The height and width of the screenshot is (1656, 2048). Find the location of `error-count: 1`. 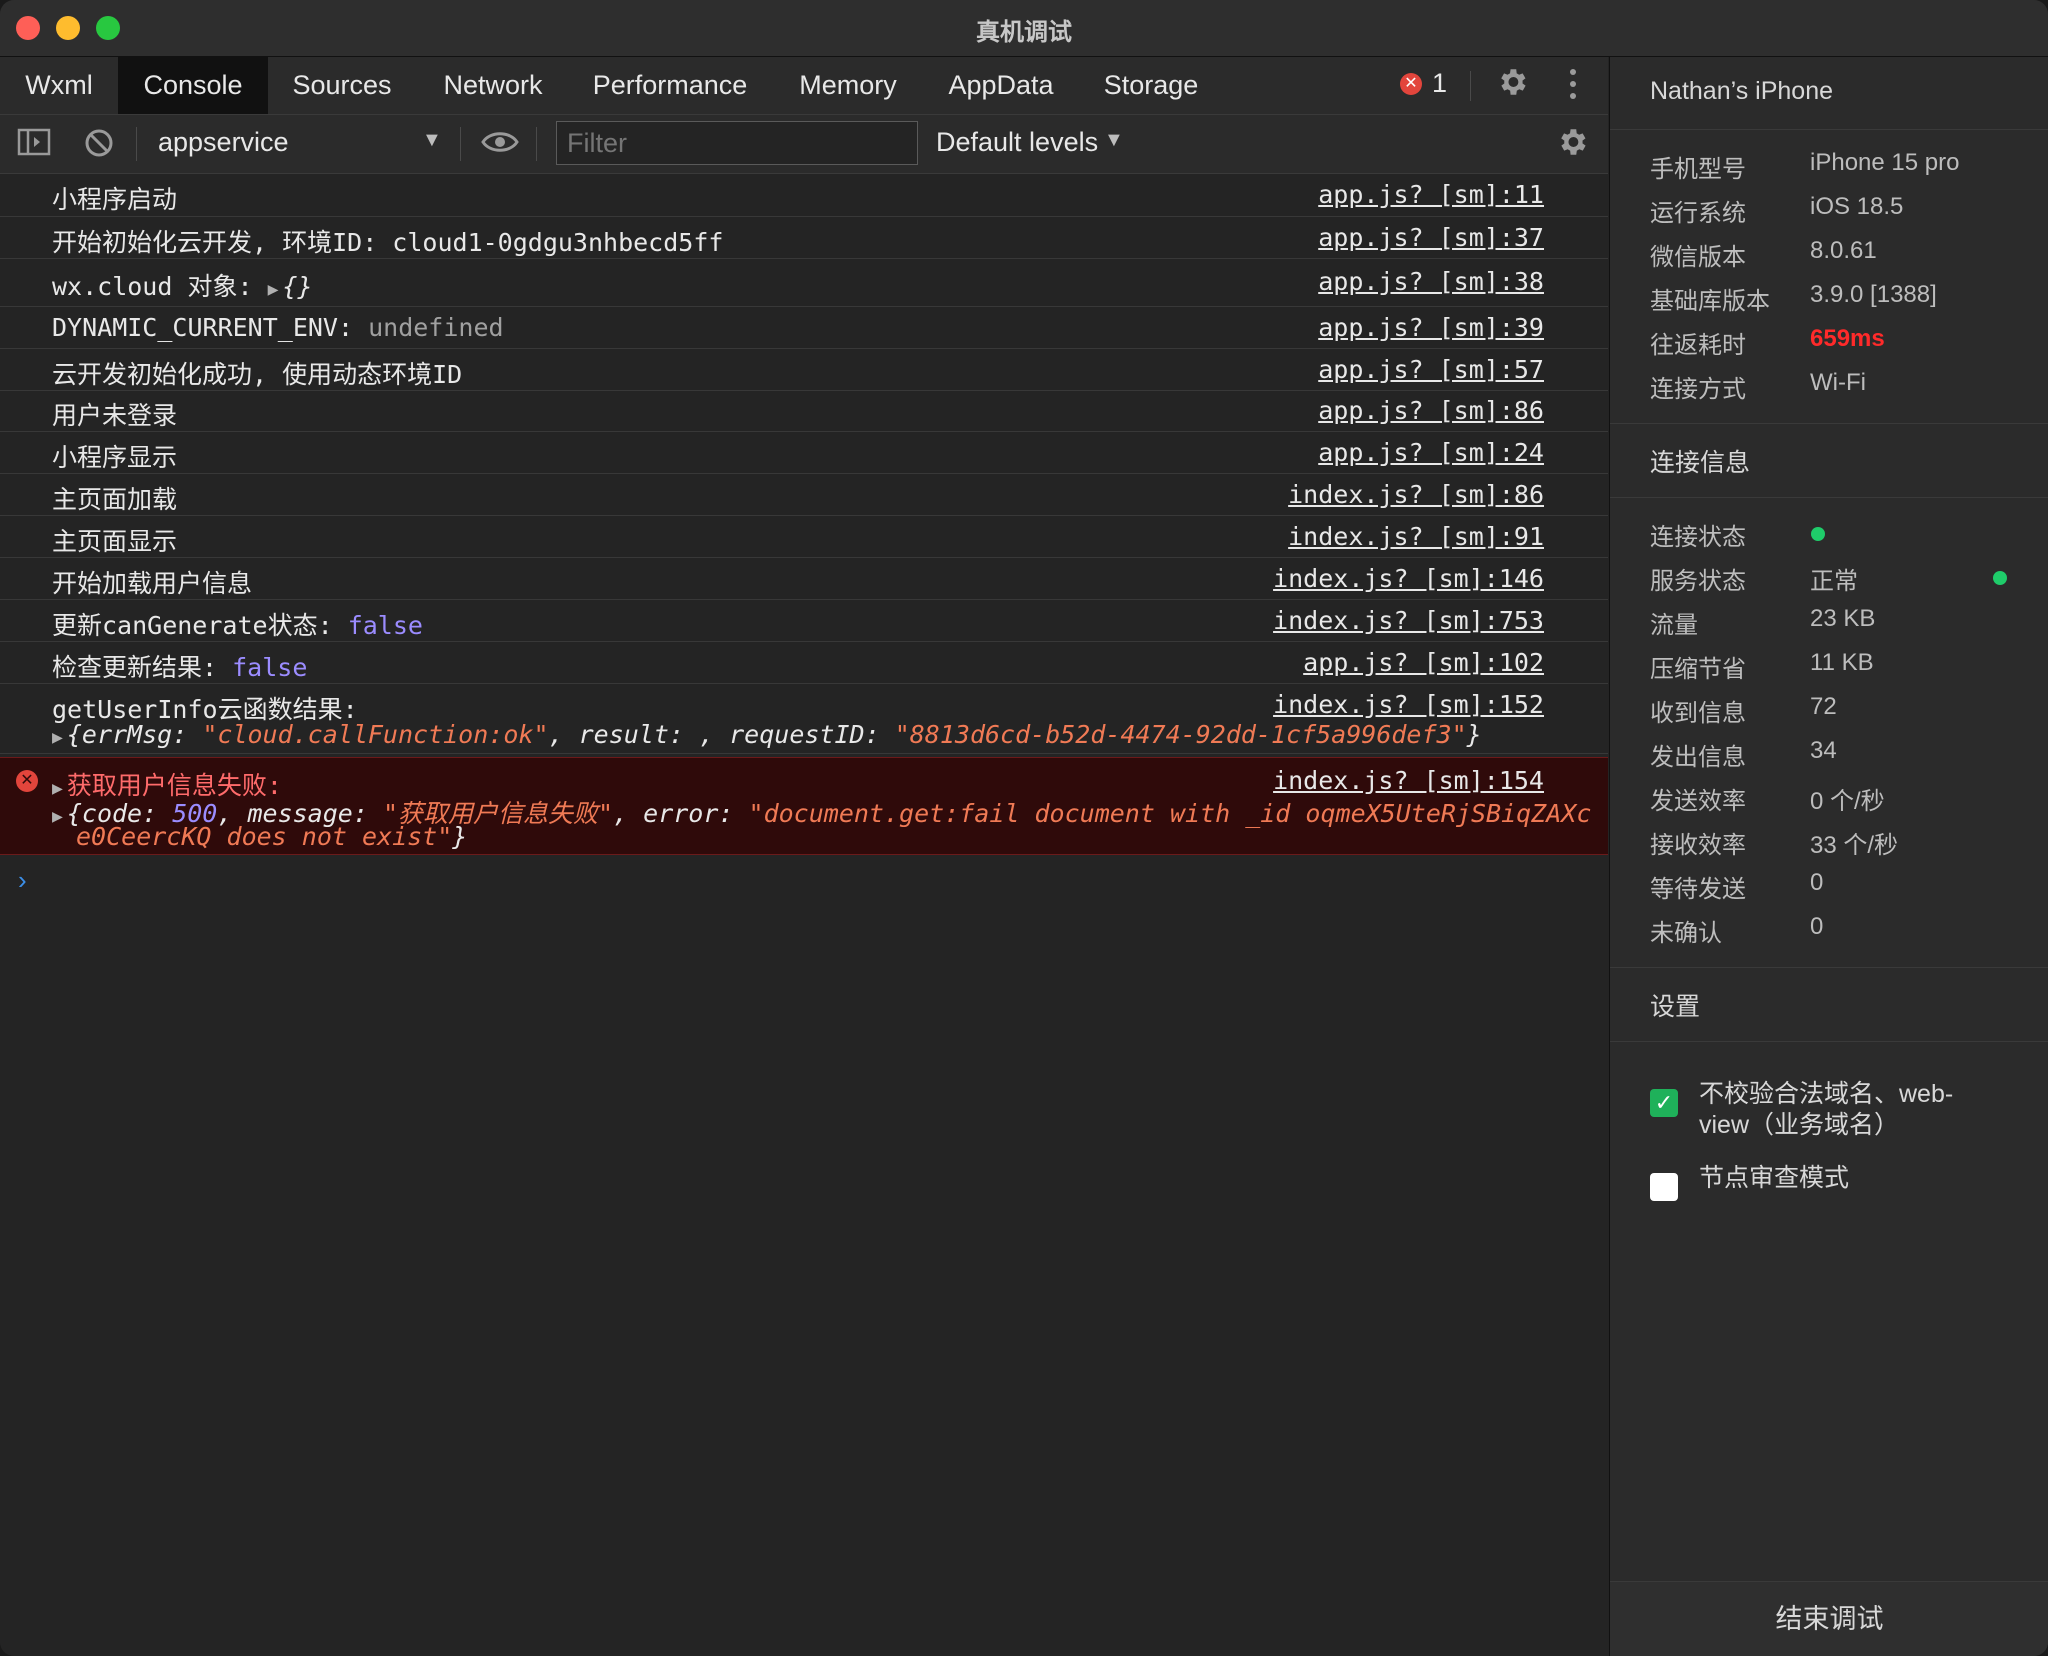

error-count: 1 is located at coordinates (1439, 83).